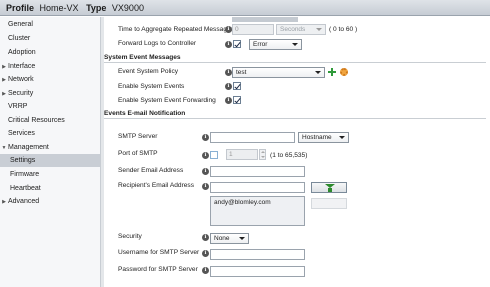  What do you see at coordinates (293, 29) in the screenshot?
I see `select-value: Seconds` at bounding box center [293, 29].